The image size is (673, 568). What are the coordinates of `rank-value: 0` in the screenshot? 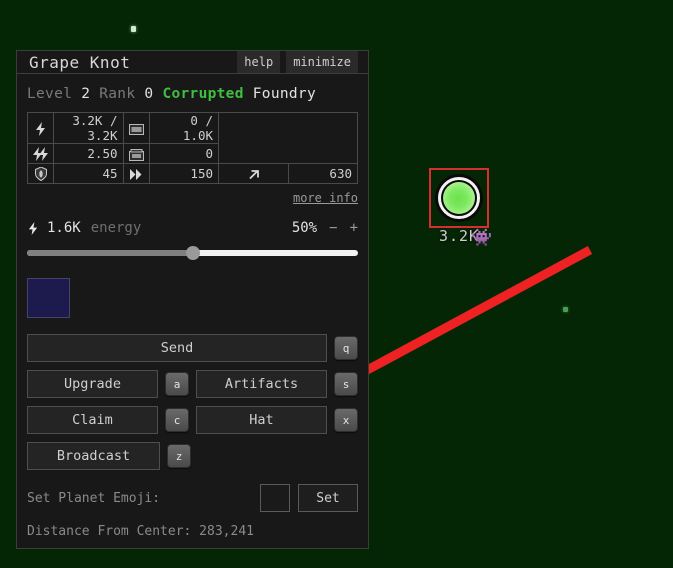 It's located at (149, 94).